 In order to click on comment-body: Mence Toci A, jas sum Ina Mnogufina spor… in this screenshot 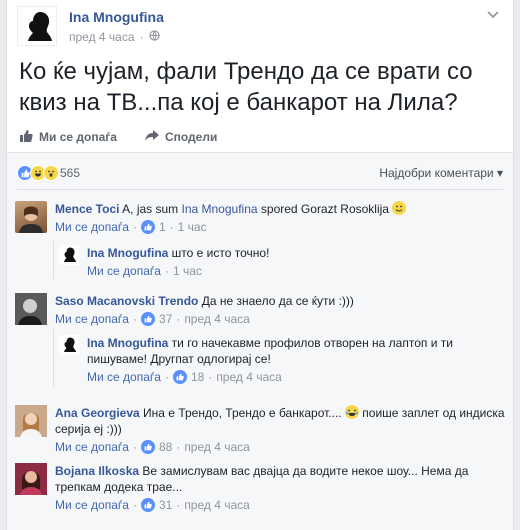, I will do `click(280, 218)`.